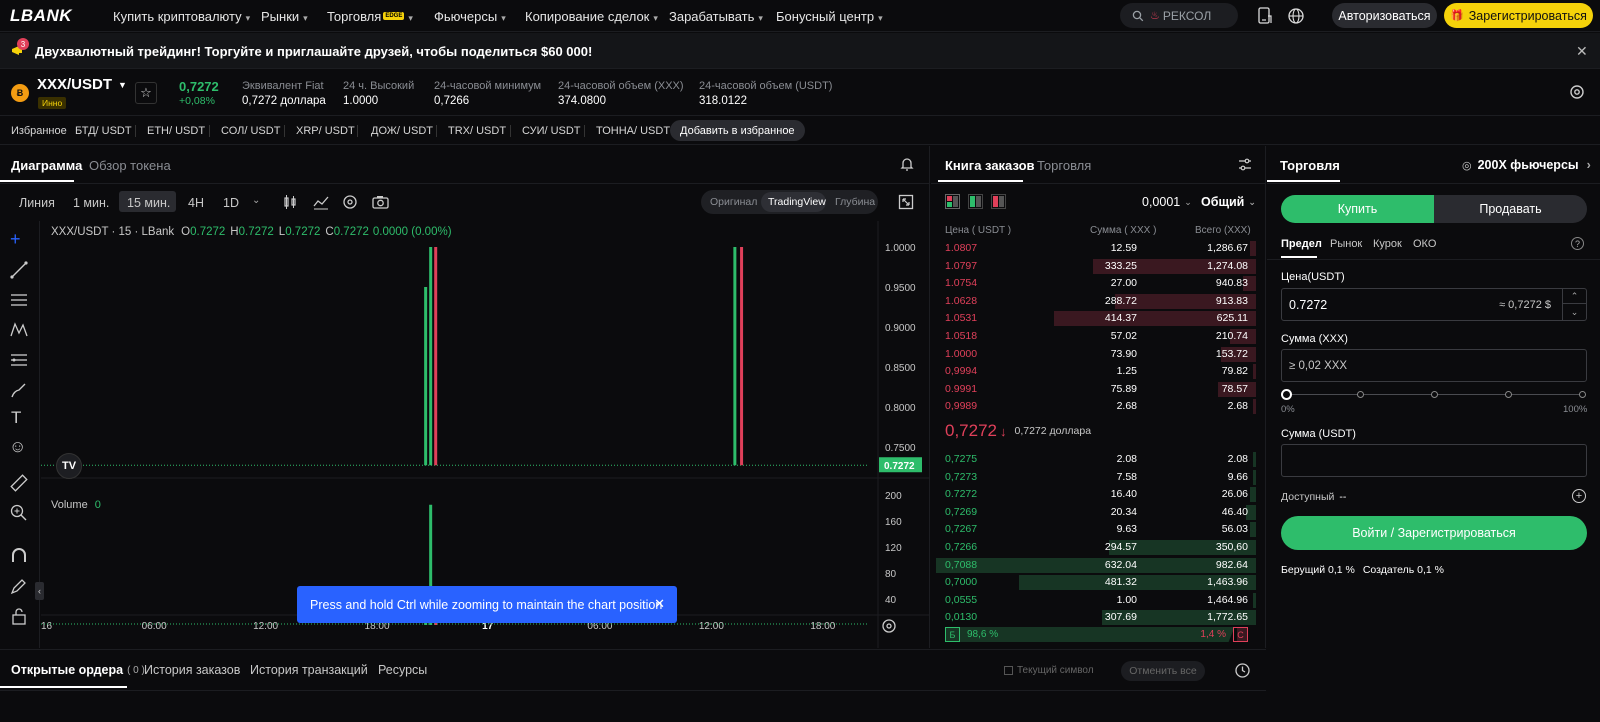 Image resolution: width=1600 pixels, height=722 pixels. What do you see at coordinates (16, 418) in the screenshot?
I see `text-tool-icon: T` at bounding box center [16, 418].